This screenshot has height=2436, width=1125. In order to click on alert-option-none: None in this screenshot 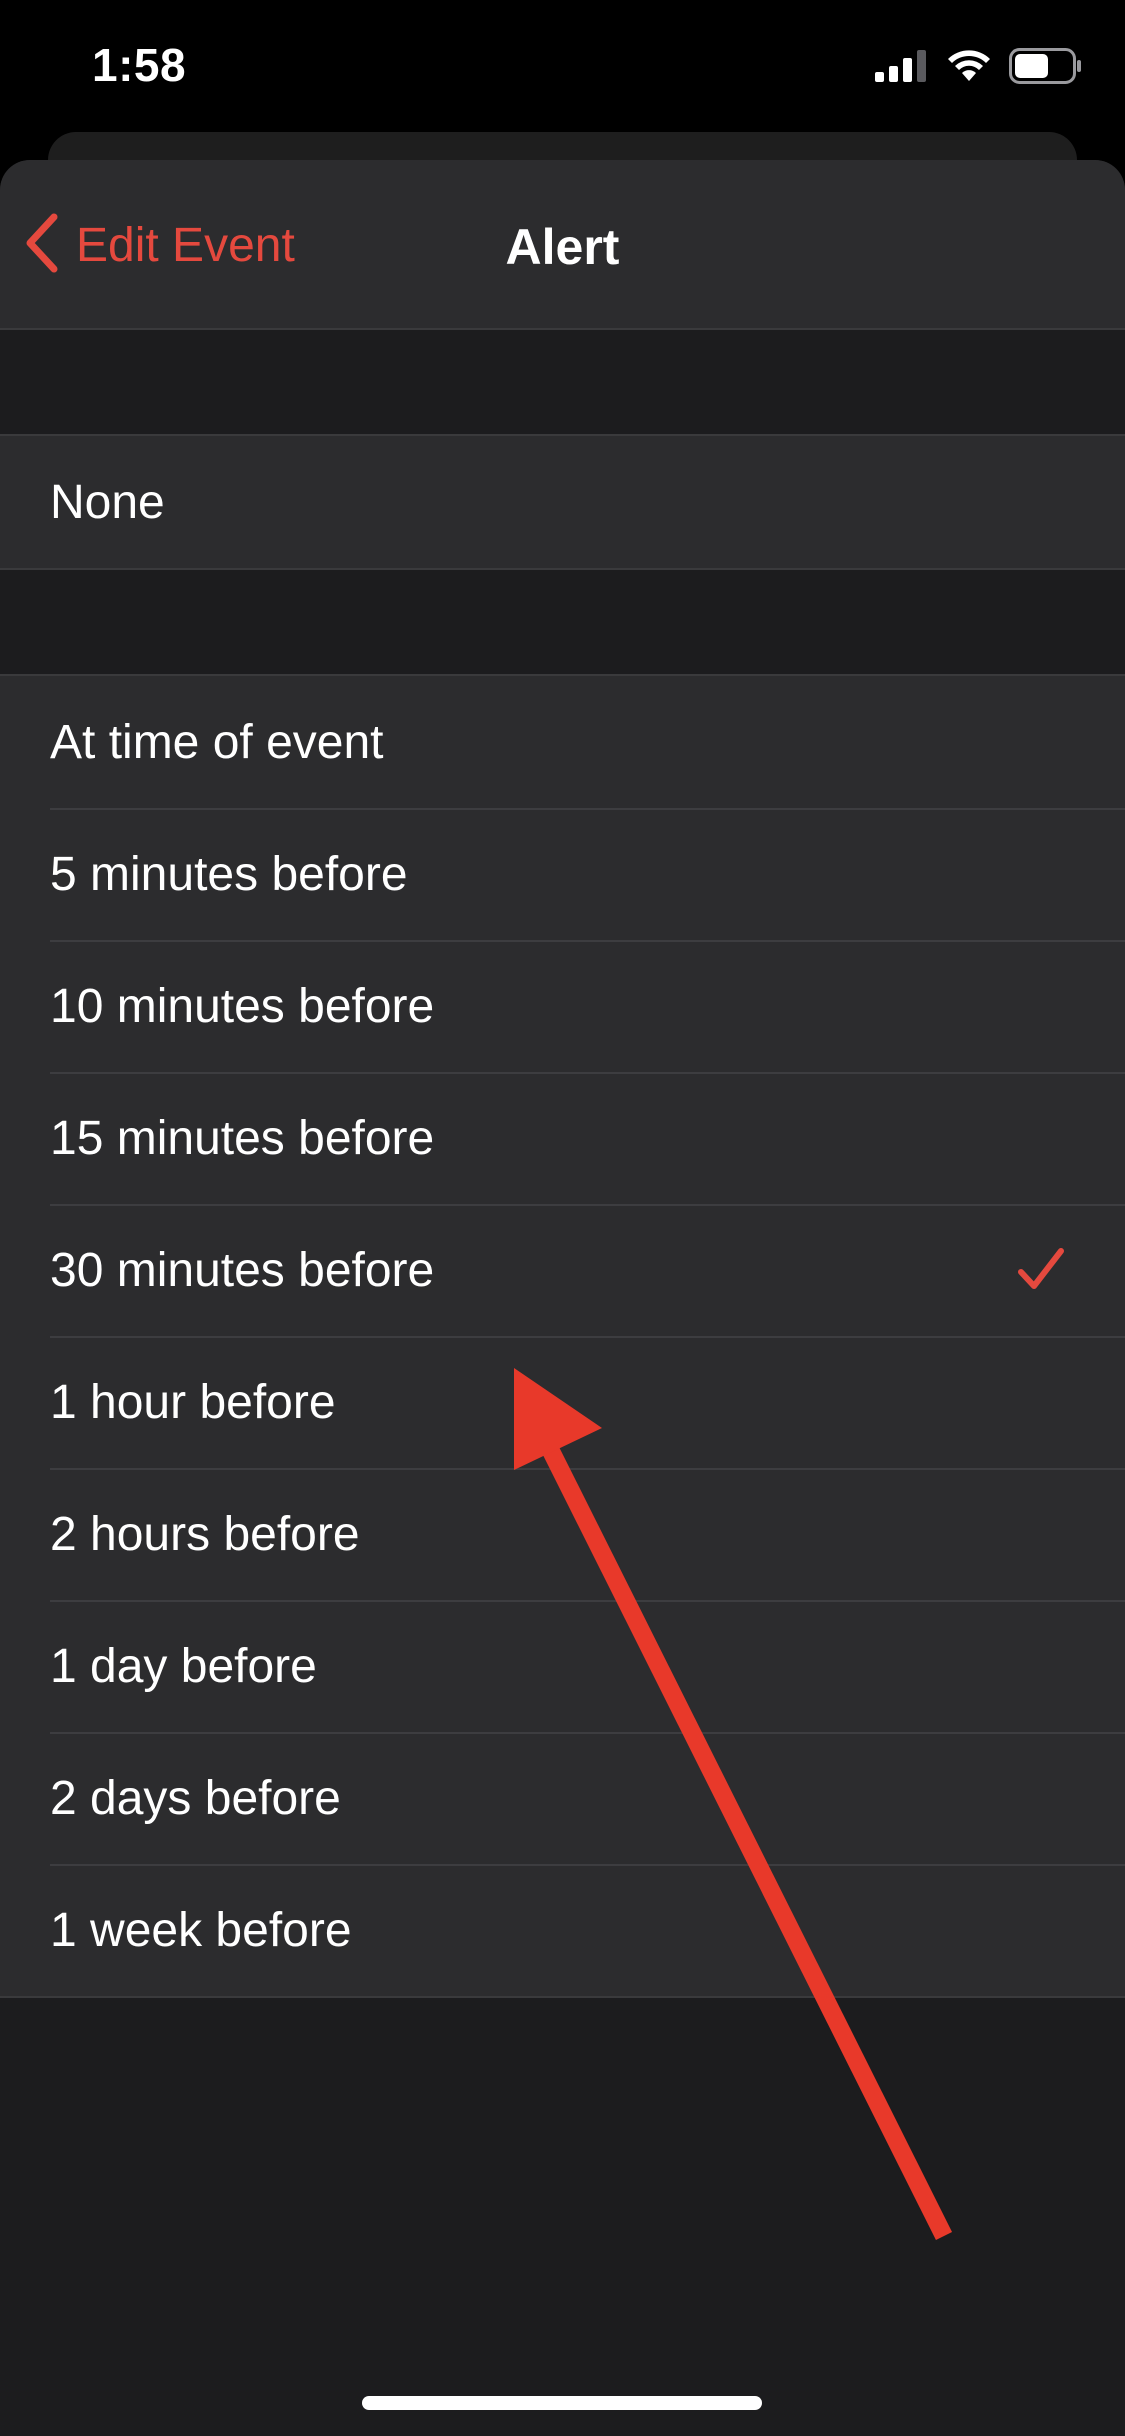, I will do `click(562, 502)`.